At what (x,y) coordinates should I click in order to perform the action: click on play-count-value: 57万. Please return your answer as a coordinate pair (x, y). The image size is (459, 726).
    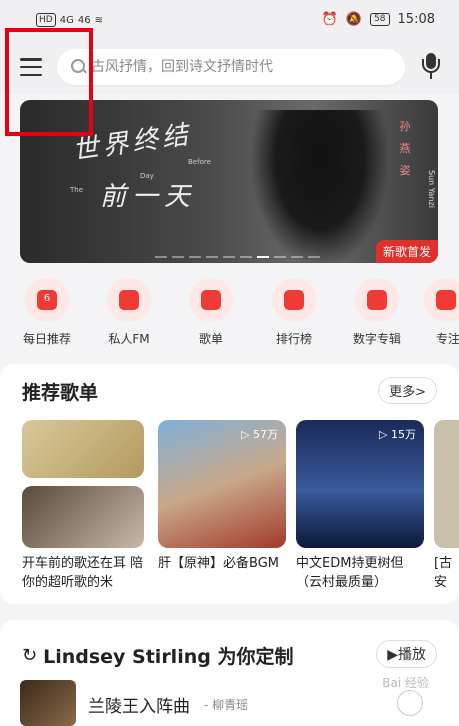
    Looking at the image, I should click on (265, 434).